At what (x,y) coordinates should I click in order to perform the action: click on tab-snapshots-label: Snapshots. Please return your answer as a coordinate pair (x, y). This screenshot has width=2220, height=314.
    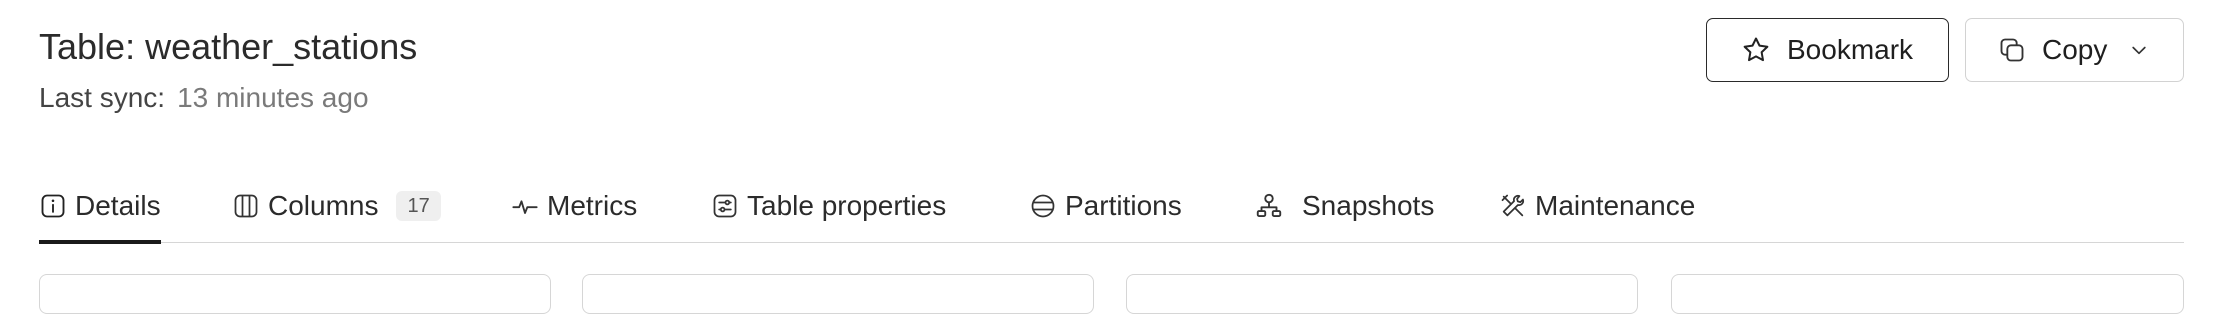
    Looking at the image, I should click on (1368, 205).